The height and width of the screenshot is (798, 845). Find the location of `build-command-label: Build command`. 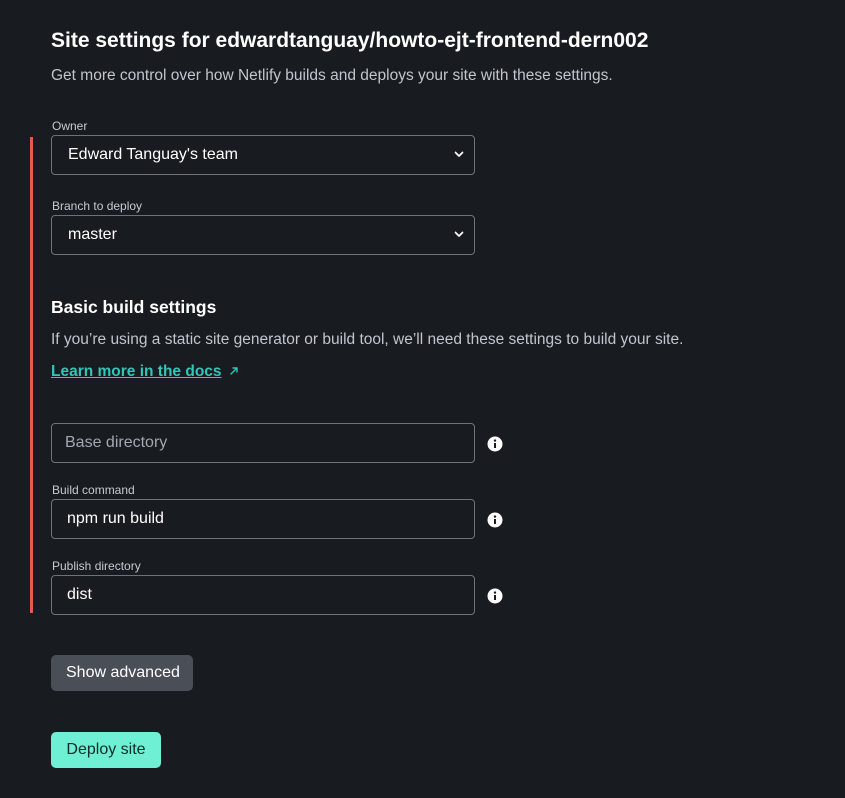

build-command-label: Build command is located at coordinates (93, 490).